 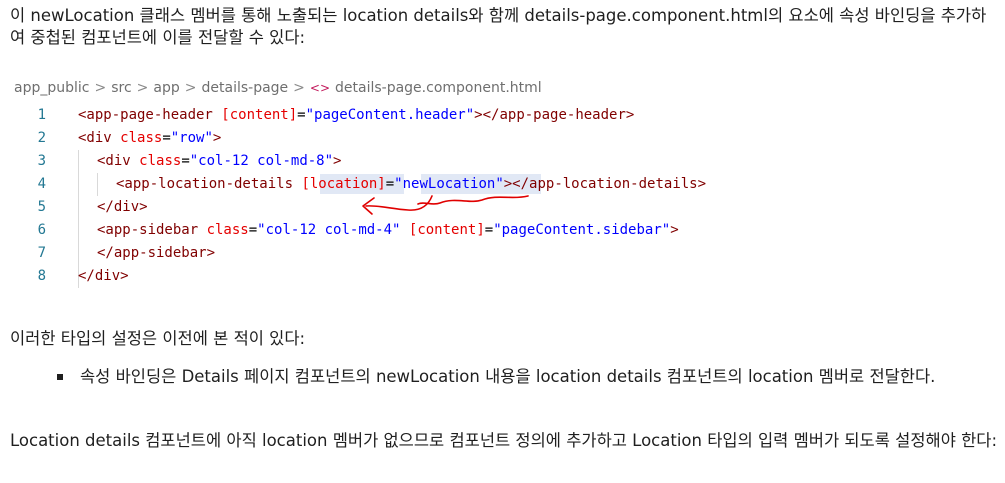 I want to click on bullet-icon, so click(x=60, y=377).